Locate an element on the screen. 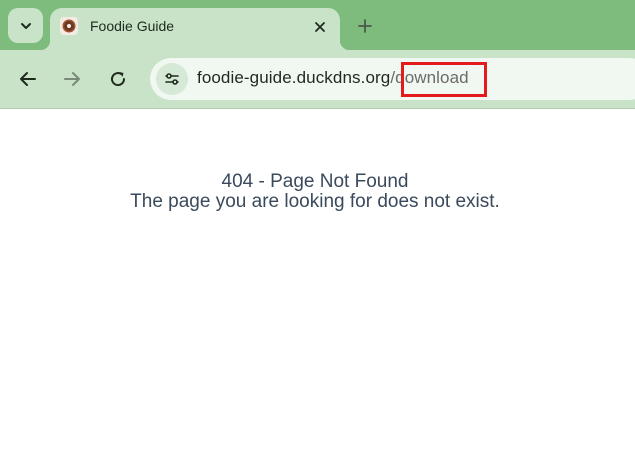 Image resolution: width=635 pixels, height=473 pixels. reload-button is located at coordinates (118, 79).